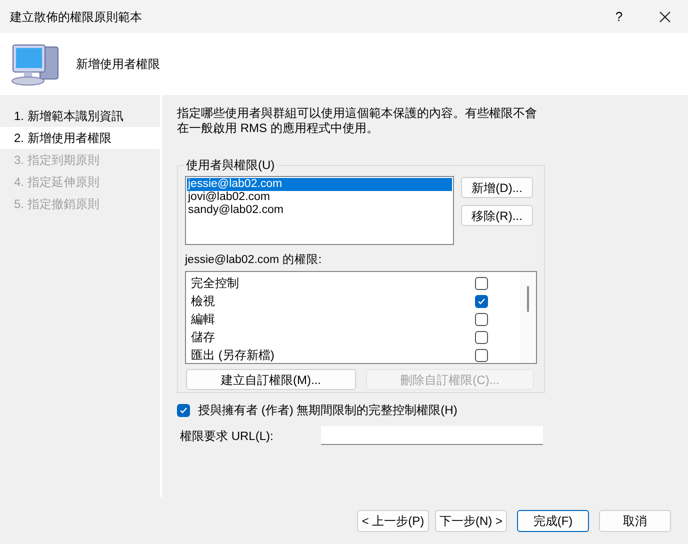 The height and width of the screenshot is (544, 688). What do you see at coordinates (76, 17) in the screenshot?
I see `window-title: 建立散佈的權限原則範本` at bounding box center [76, 17].